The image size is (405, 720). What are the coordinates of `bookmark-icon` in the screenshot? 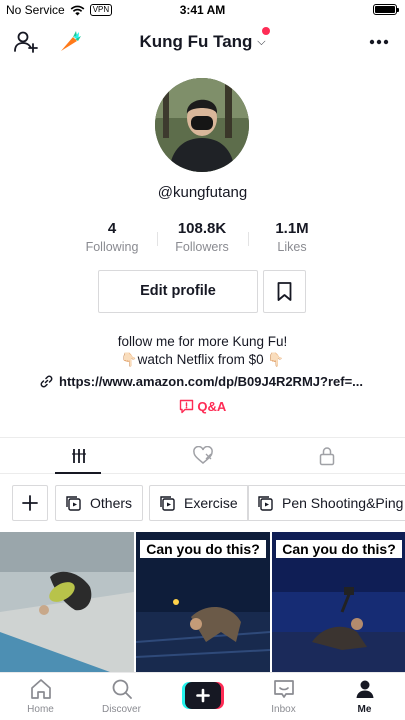 It's located at (284, 291).